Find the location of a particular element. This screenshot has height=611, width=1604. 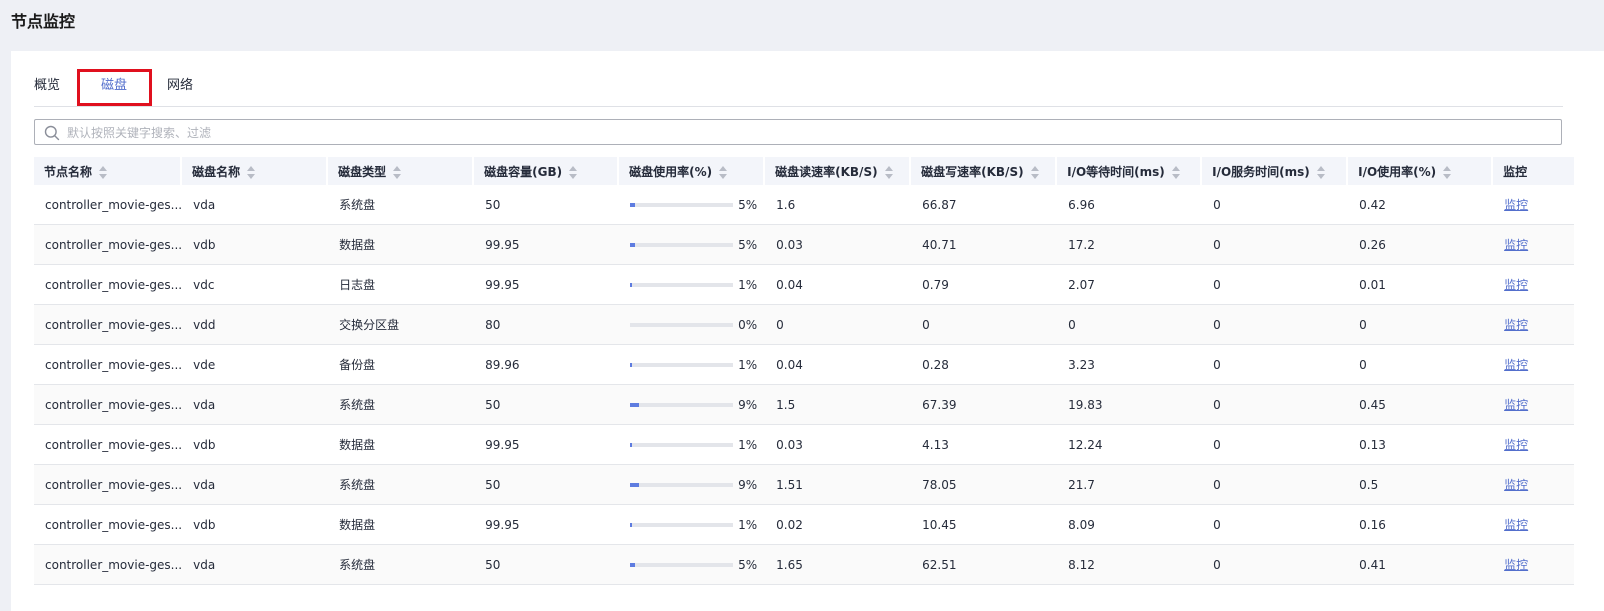

tab-label: 网络 is located at coordinates (180, 85).